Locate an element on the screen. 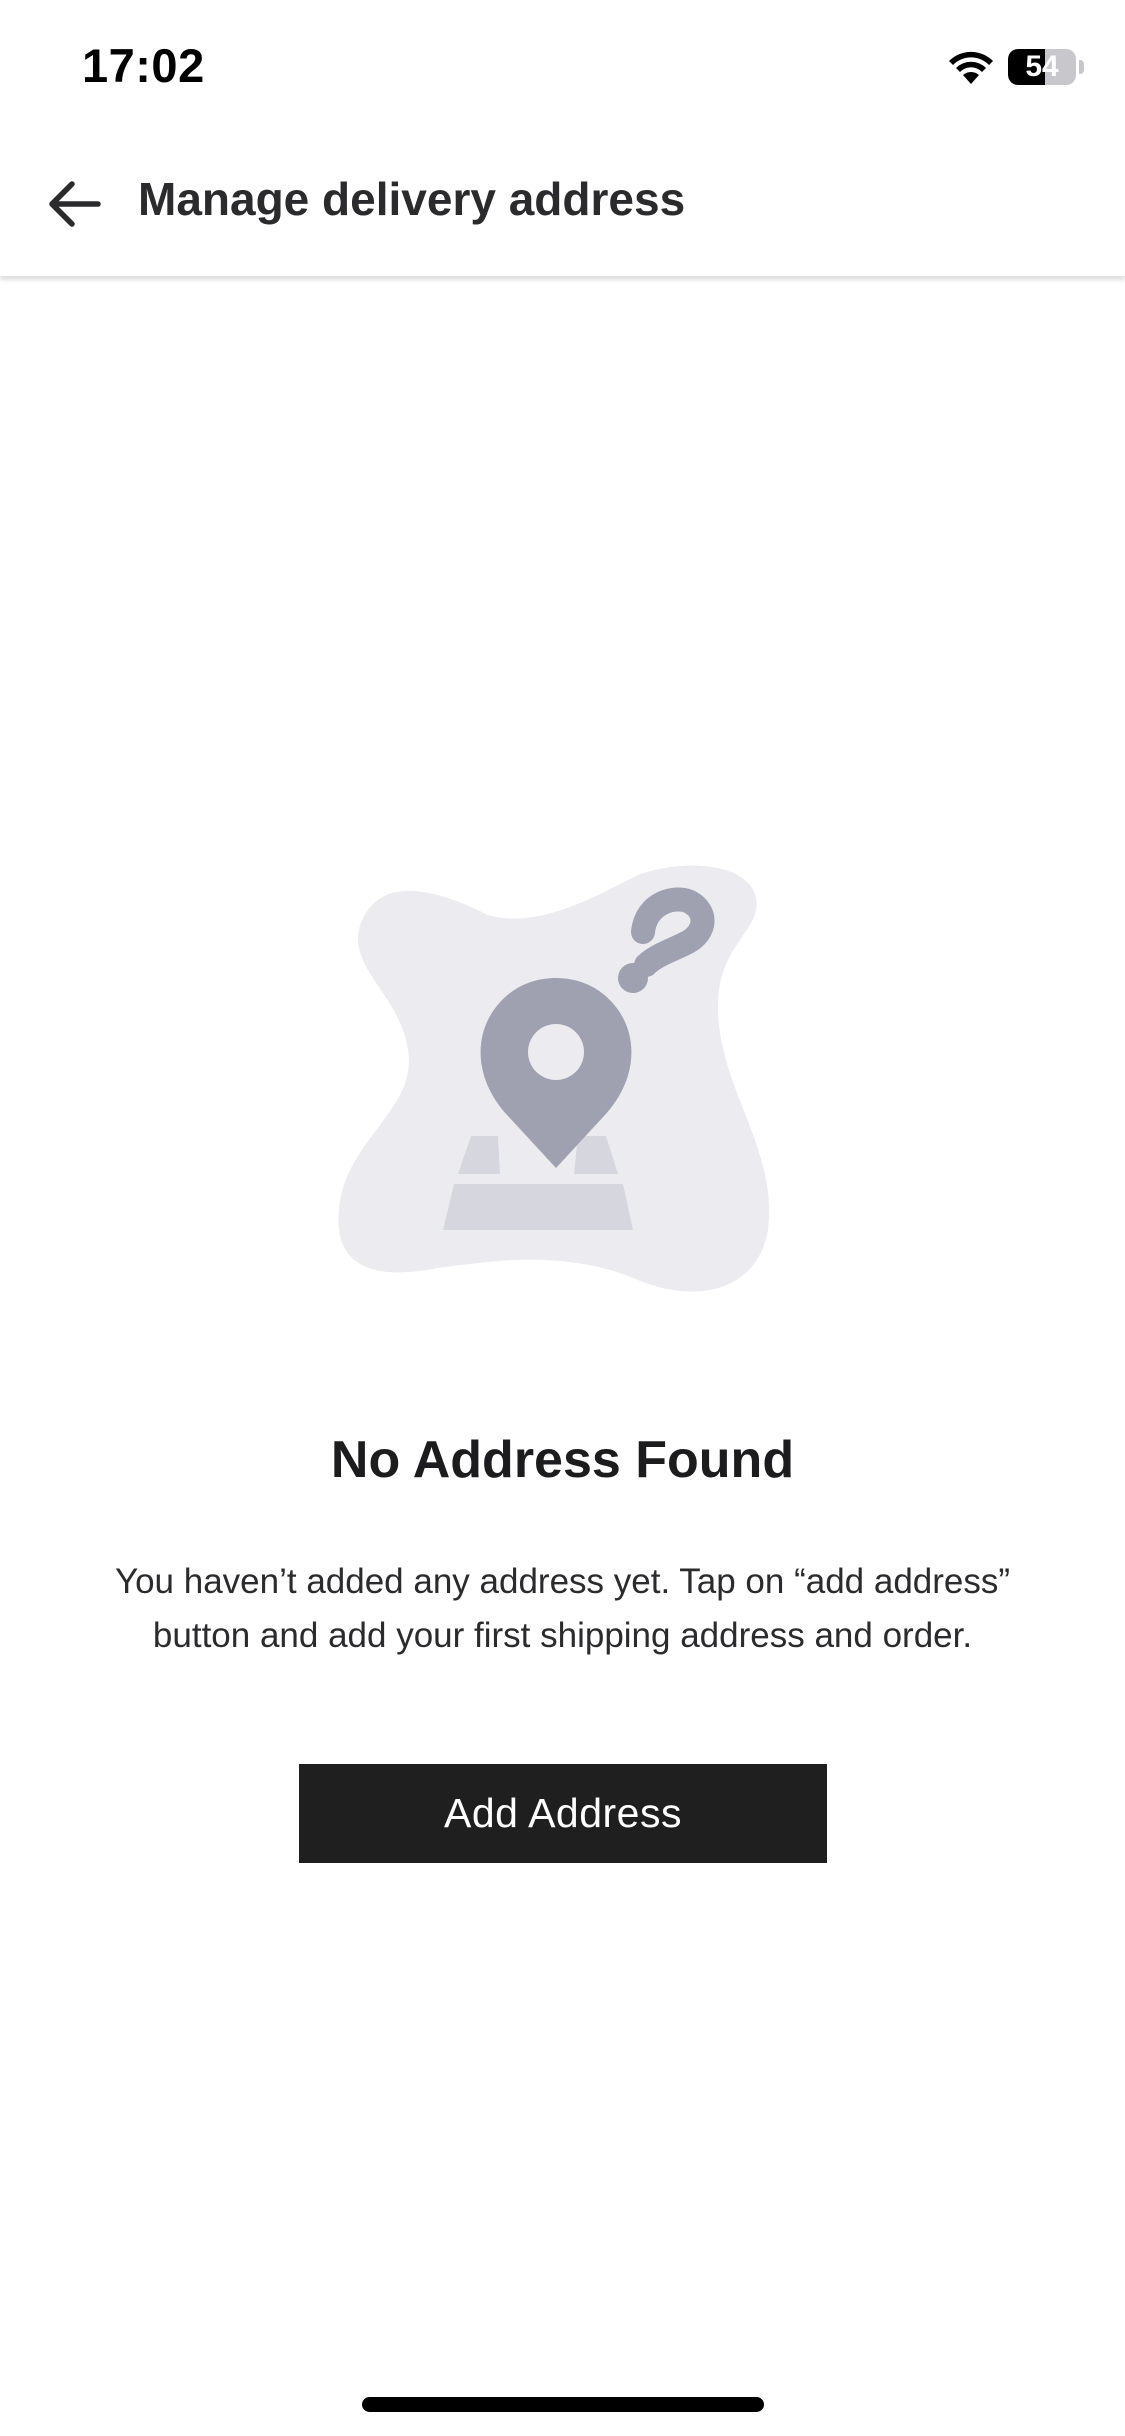 Image resolution: width=1125 pixels, height=2436 pixels. back-button is located at coordinates (74, 204).